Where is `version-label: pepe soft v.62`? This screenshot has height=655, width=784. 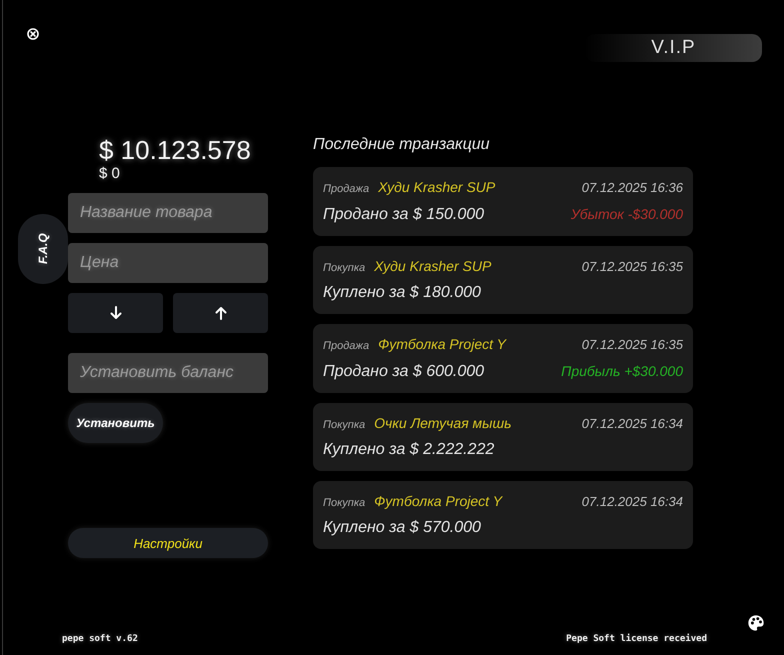 version-label: pepe soft v.62 is located at coordinates (100, 639).